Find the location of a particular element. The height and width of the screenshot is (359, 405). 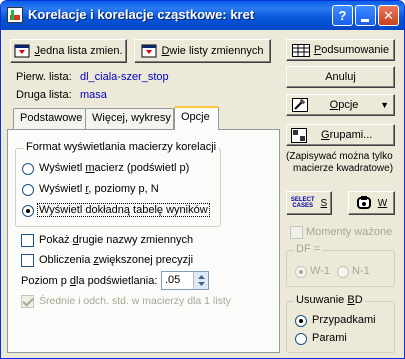

checkbox-means-std is located at coordinates (27, 301).